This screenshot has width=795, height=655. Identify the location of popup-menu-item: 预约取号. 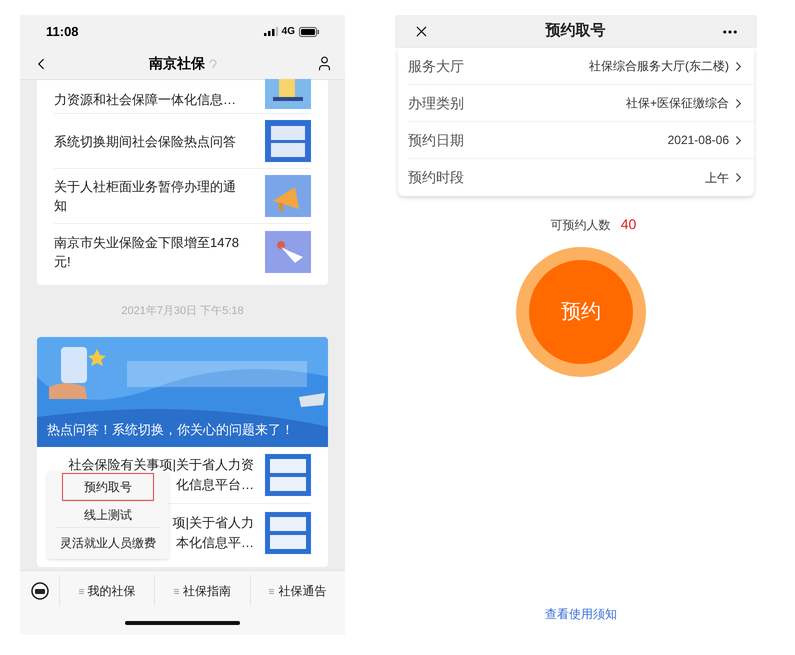
(108, 487).